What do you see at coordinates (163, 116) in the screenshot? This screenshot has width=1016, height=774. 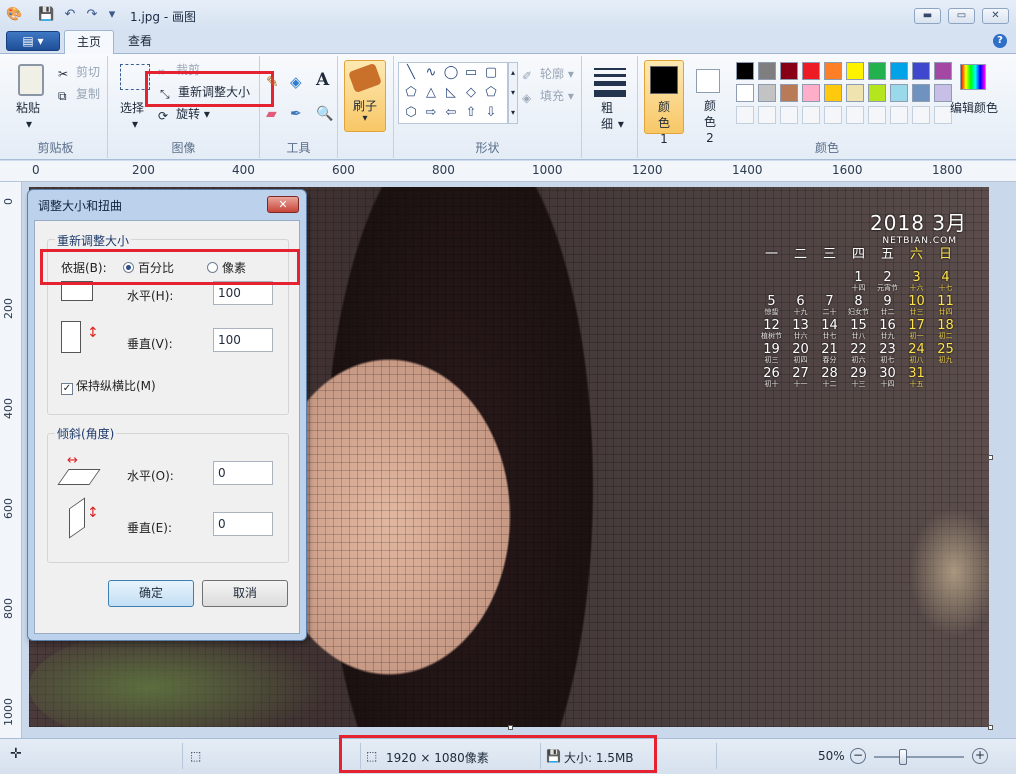 I see `rotate-icon: ⟳` at bounding box center [163, 116].